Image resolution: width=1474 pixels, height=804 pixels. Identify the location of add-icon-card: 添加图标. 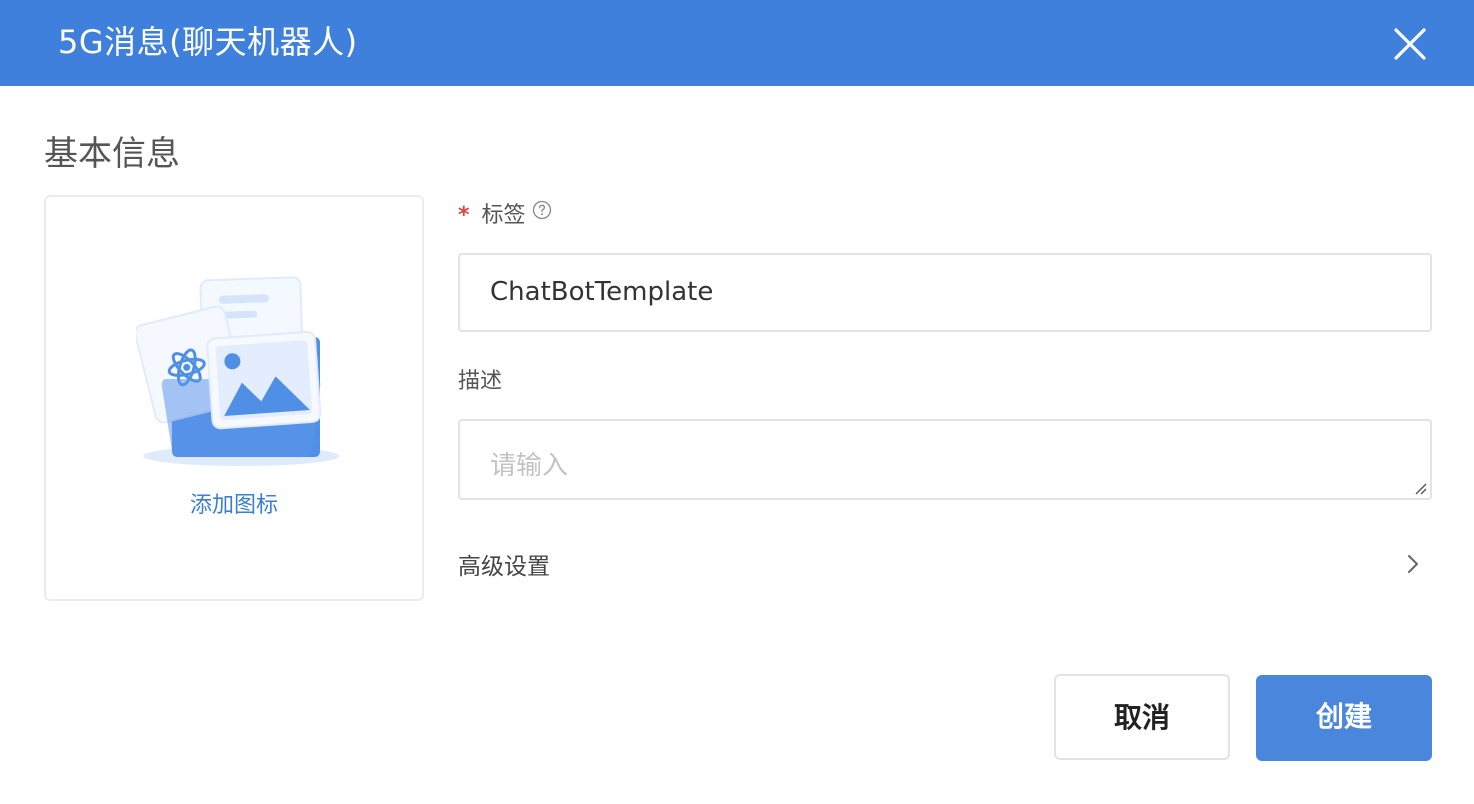
(234, 398).